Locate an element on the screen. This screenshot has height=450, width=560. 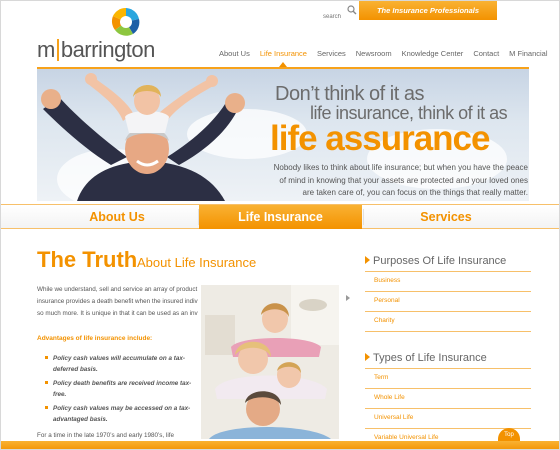
nav-m-financial: M Financial is located at coordinates (528, 53).